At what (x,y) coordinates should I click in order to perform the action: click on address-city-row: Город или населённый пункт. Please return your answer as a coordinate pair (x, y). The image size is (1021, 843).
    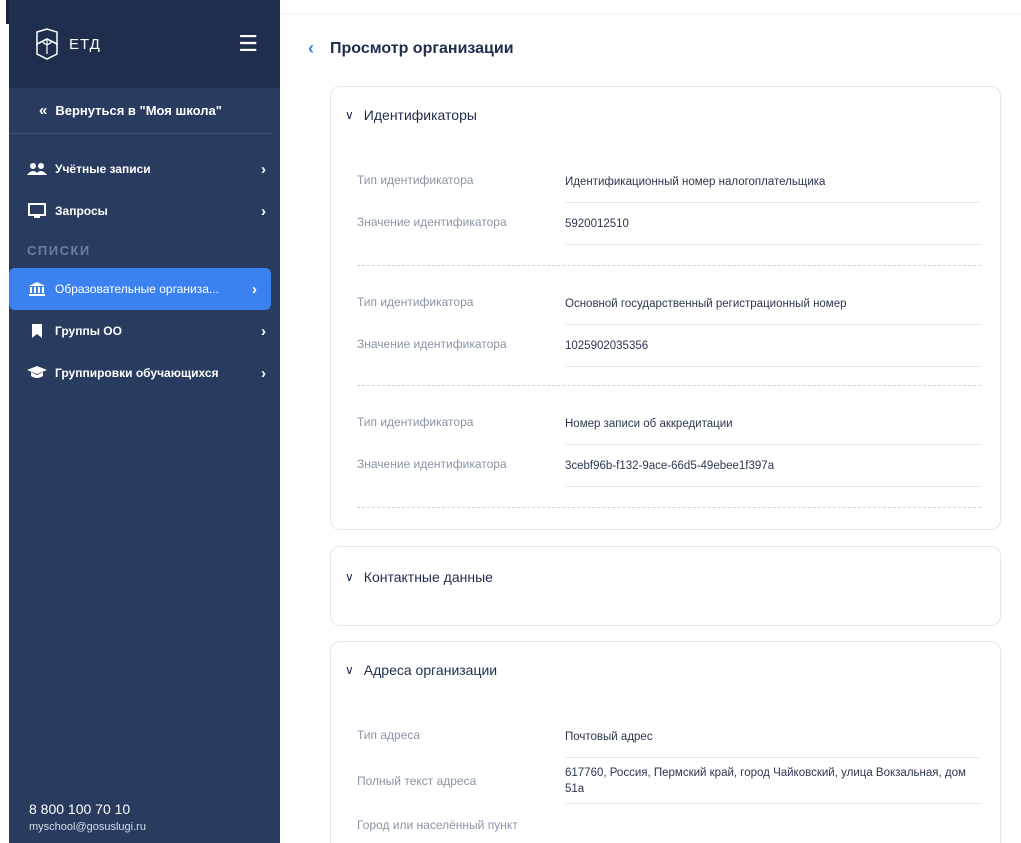
    Looking at the image, I should click on (666, 823).